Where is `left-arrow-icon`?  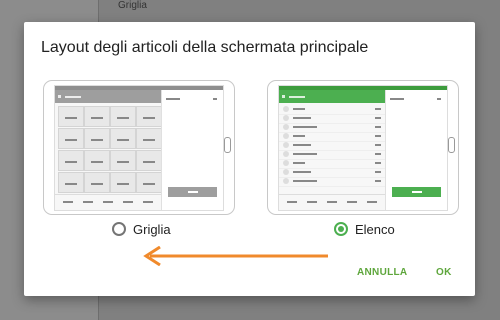
left-arrow-icon is located at coordinates (235, 256).